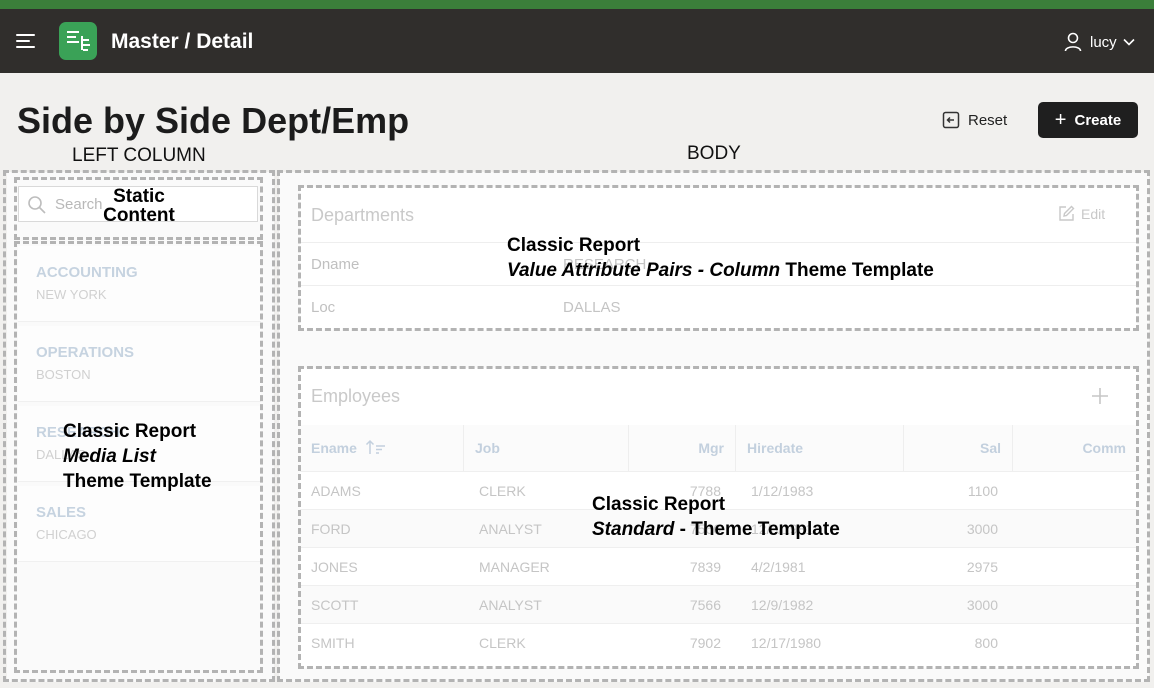  I want to click on create-label: Create, so click(1098, 120).